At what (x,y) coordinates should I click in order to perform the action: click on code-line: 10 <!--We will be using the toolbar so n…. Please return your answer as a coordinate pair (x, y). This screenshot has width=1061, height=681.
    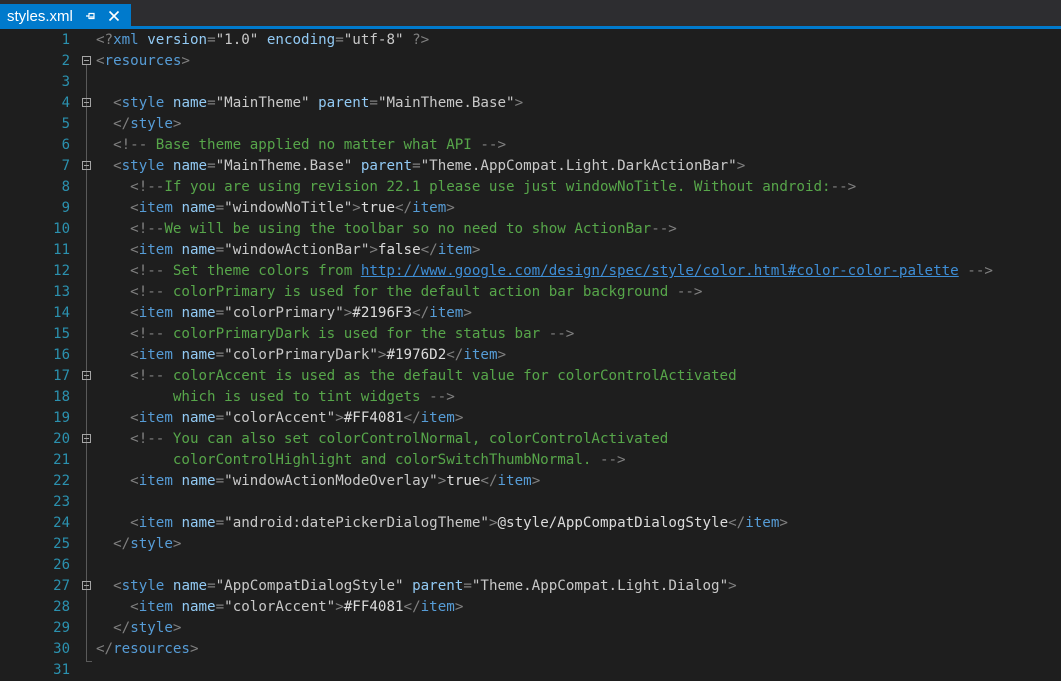
    Looking at the image, I should click on (530, 229).